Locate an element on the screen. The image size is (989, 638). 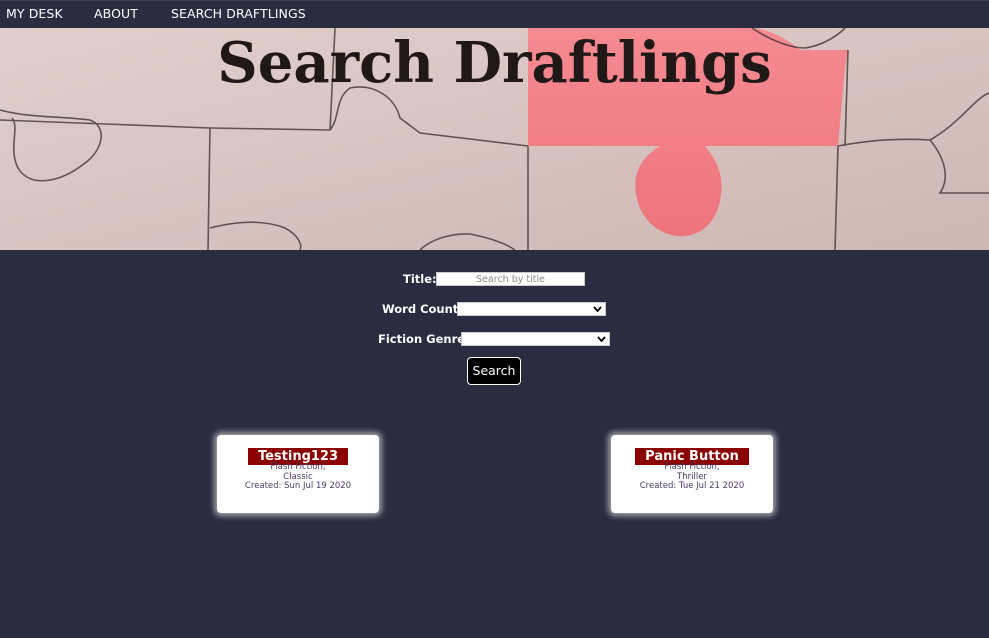
title-row: Title: is located at coordinates (494, 281).